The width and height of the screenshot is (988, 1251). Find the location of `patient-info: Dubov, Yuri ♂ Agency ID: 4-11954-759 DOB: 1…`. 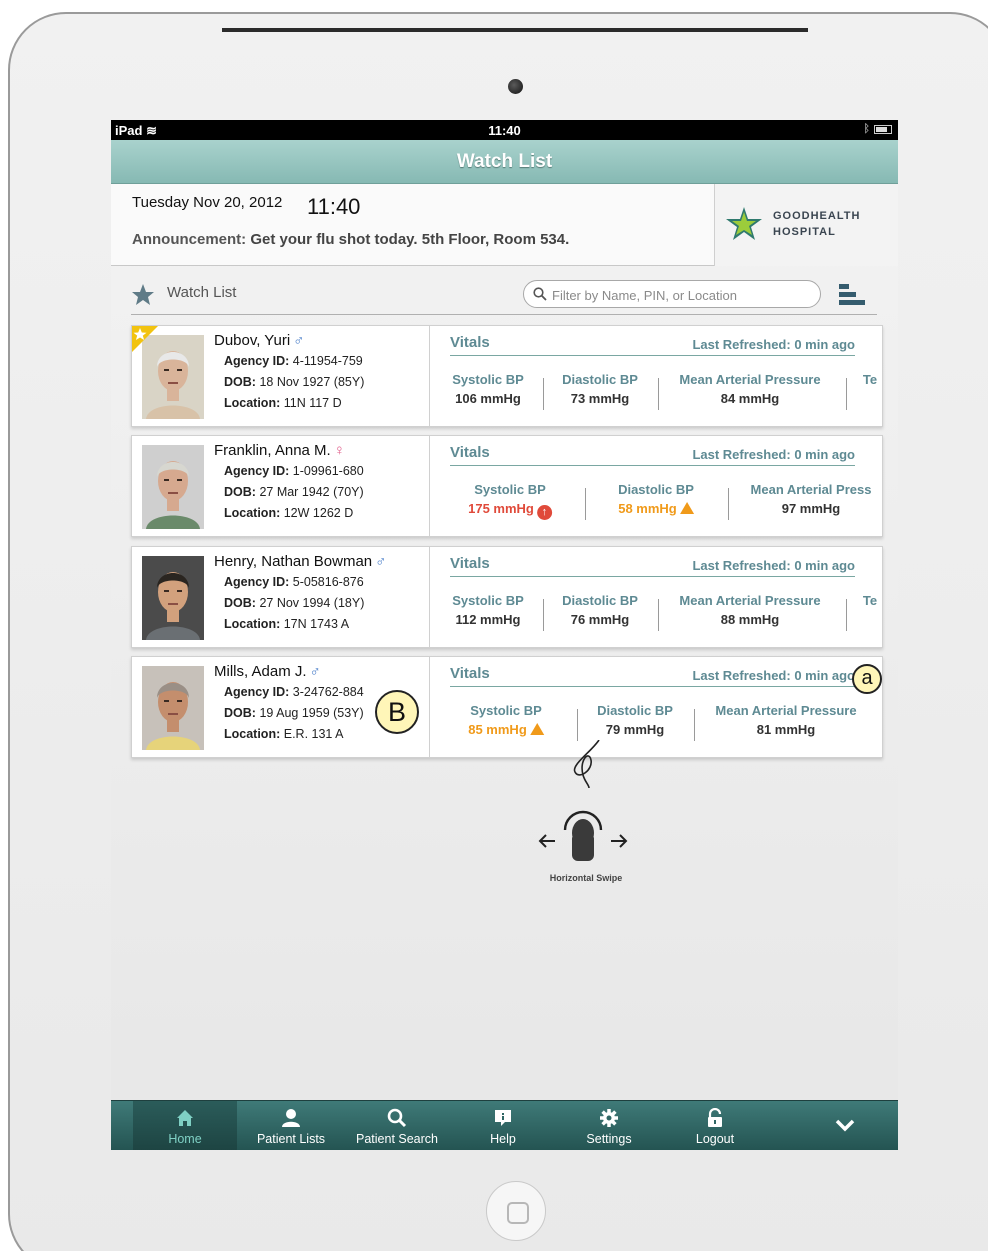

patient-info: Dubov, Yuri ♂ Agency ID: 4-11954-759 DOB: 1… is located at coordinates (321, 374).